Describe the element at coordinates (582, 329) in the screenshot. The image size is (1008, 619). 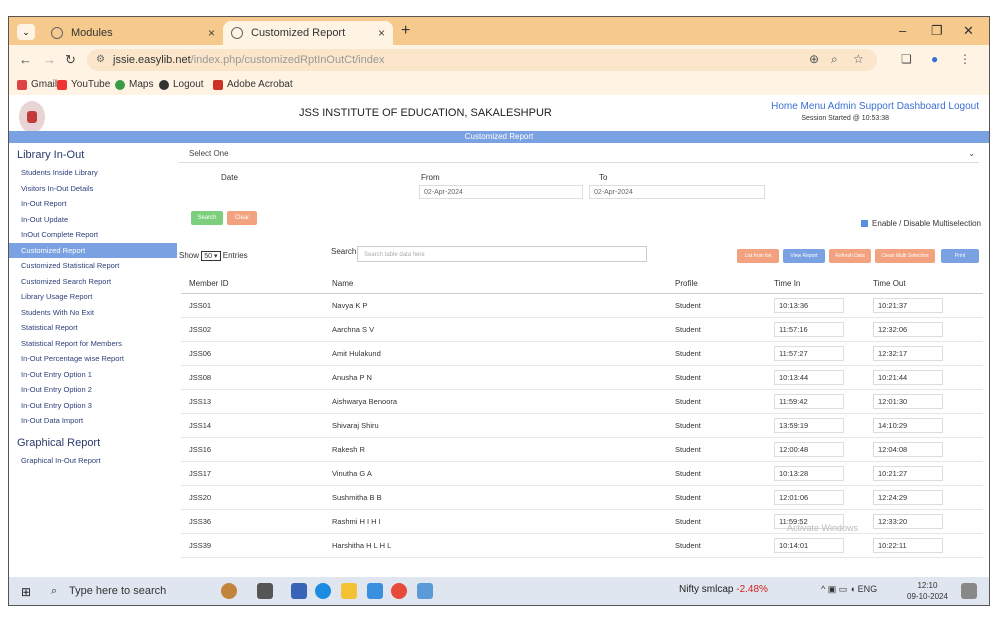
I see `table-row: JSS02 Aarchna S V Student 11:57:16 12:32:06` at that location.